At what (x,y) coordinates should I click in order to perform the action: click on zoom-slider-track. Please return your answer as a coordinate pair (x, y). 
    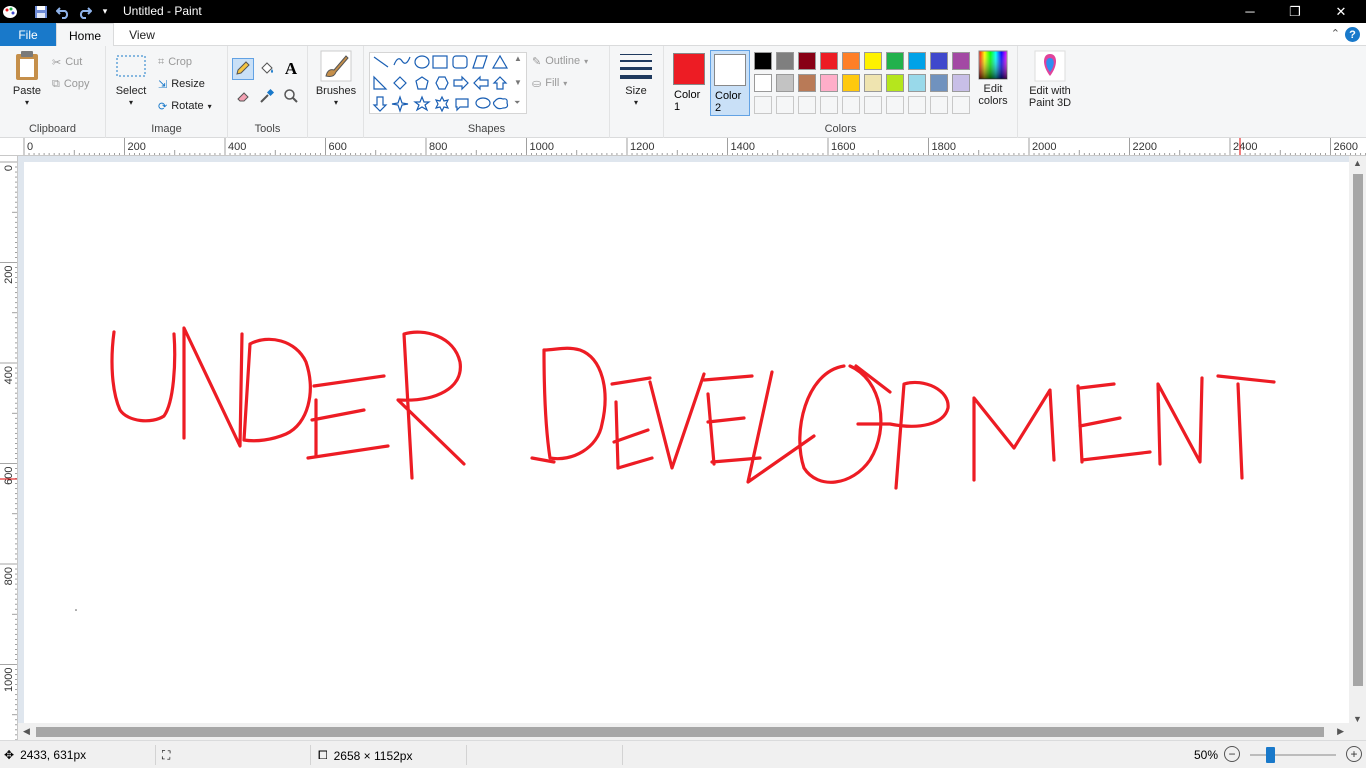
    Looking at the image, I should click on (1293, 755).